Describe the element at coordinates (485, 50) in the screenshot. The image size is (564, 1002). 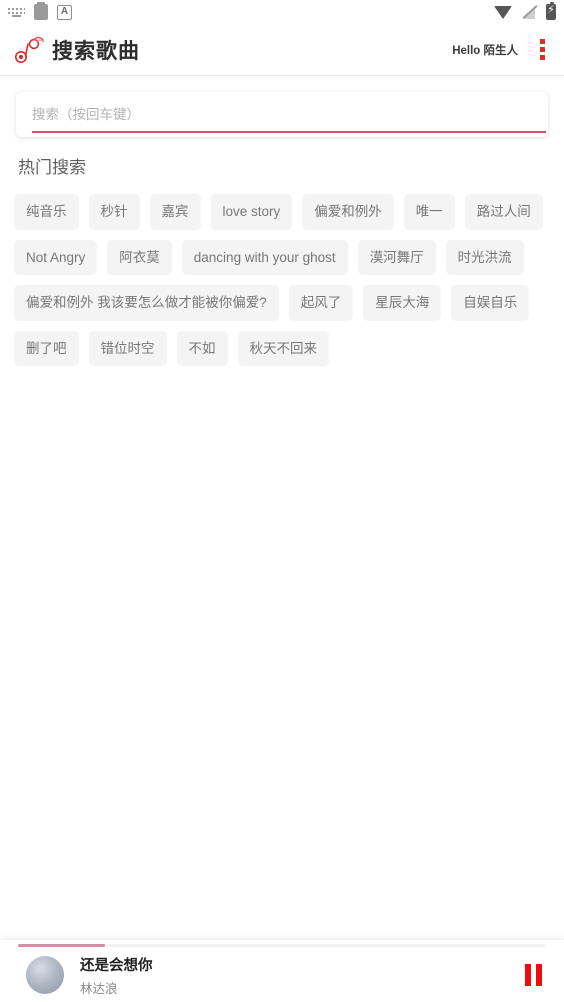
I see `user-greeting: Hello 陌生人` at that location.